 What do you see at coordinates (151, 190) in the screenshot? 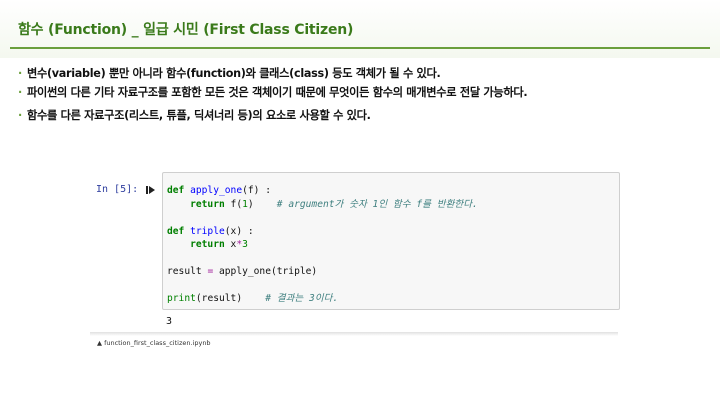
I see `play-icon` at bounding box center [151, 190].